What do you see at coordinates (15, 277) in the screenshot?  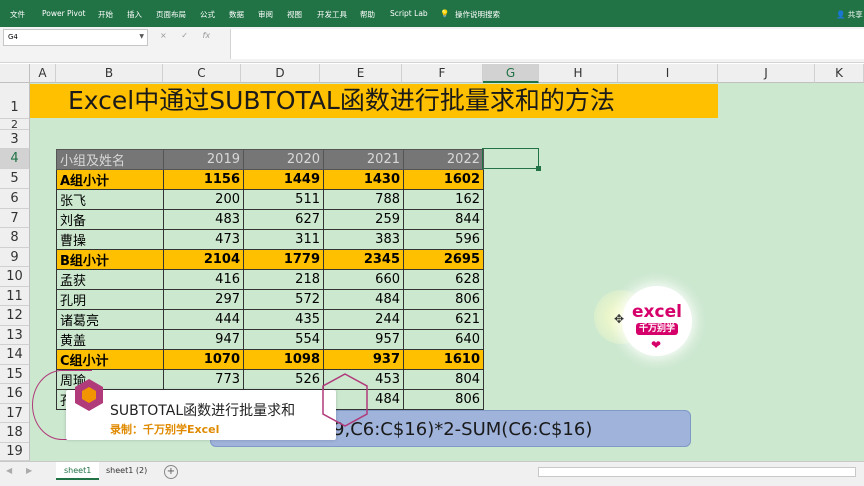 I see `row-header-10: 10` at bounding box center [15, 277].